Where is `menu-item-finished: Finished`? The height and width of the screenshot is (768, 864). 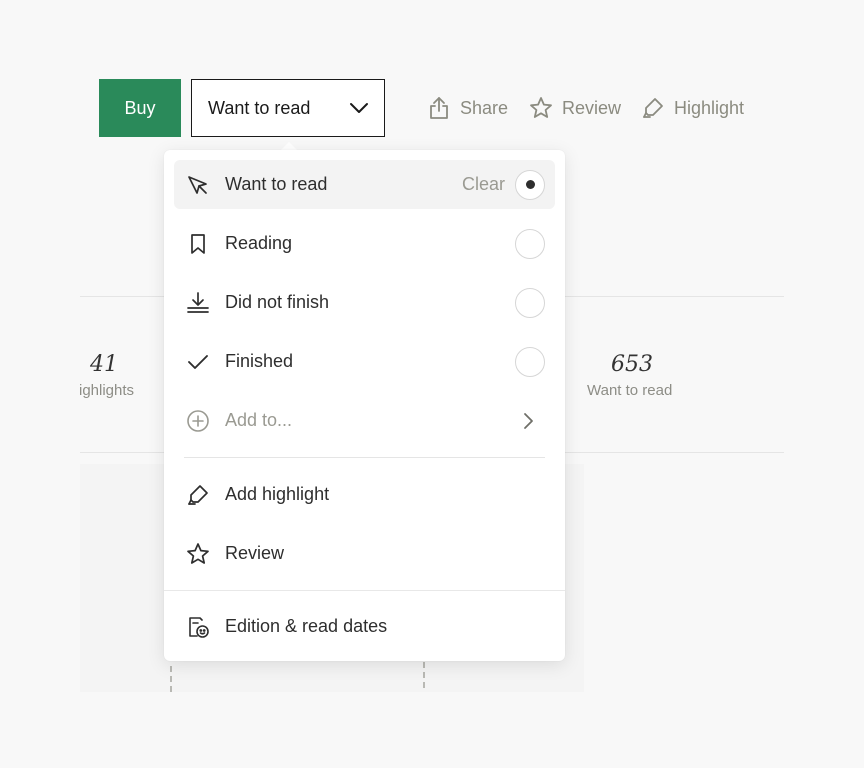
menu-item-finished: Finished is located at coordinates (364, 361).